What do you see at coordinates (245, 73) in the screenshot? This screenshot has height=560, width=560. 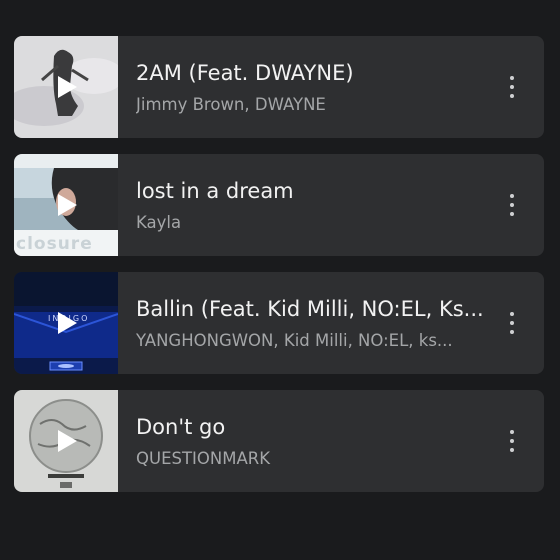 I see `track-title: 2AM (Feat. DWAYNE)` at bounding box center [245, 73].